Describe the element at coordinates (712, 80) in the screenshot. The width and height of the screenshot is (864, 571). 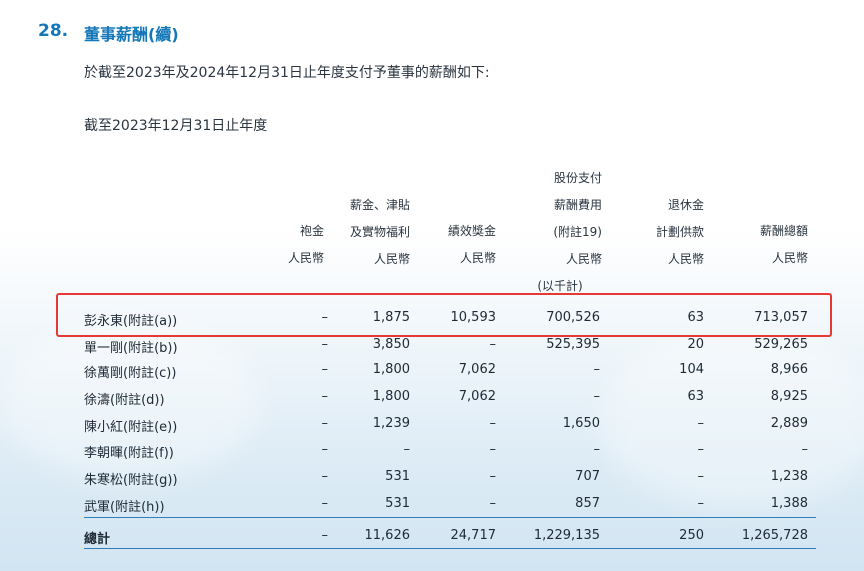
I see `background-cloud` at that location.